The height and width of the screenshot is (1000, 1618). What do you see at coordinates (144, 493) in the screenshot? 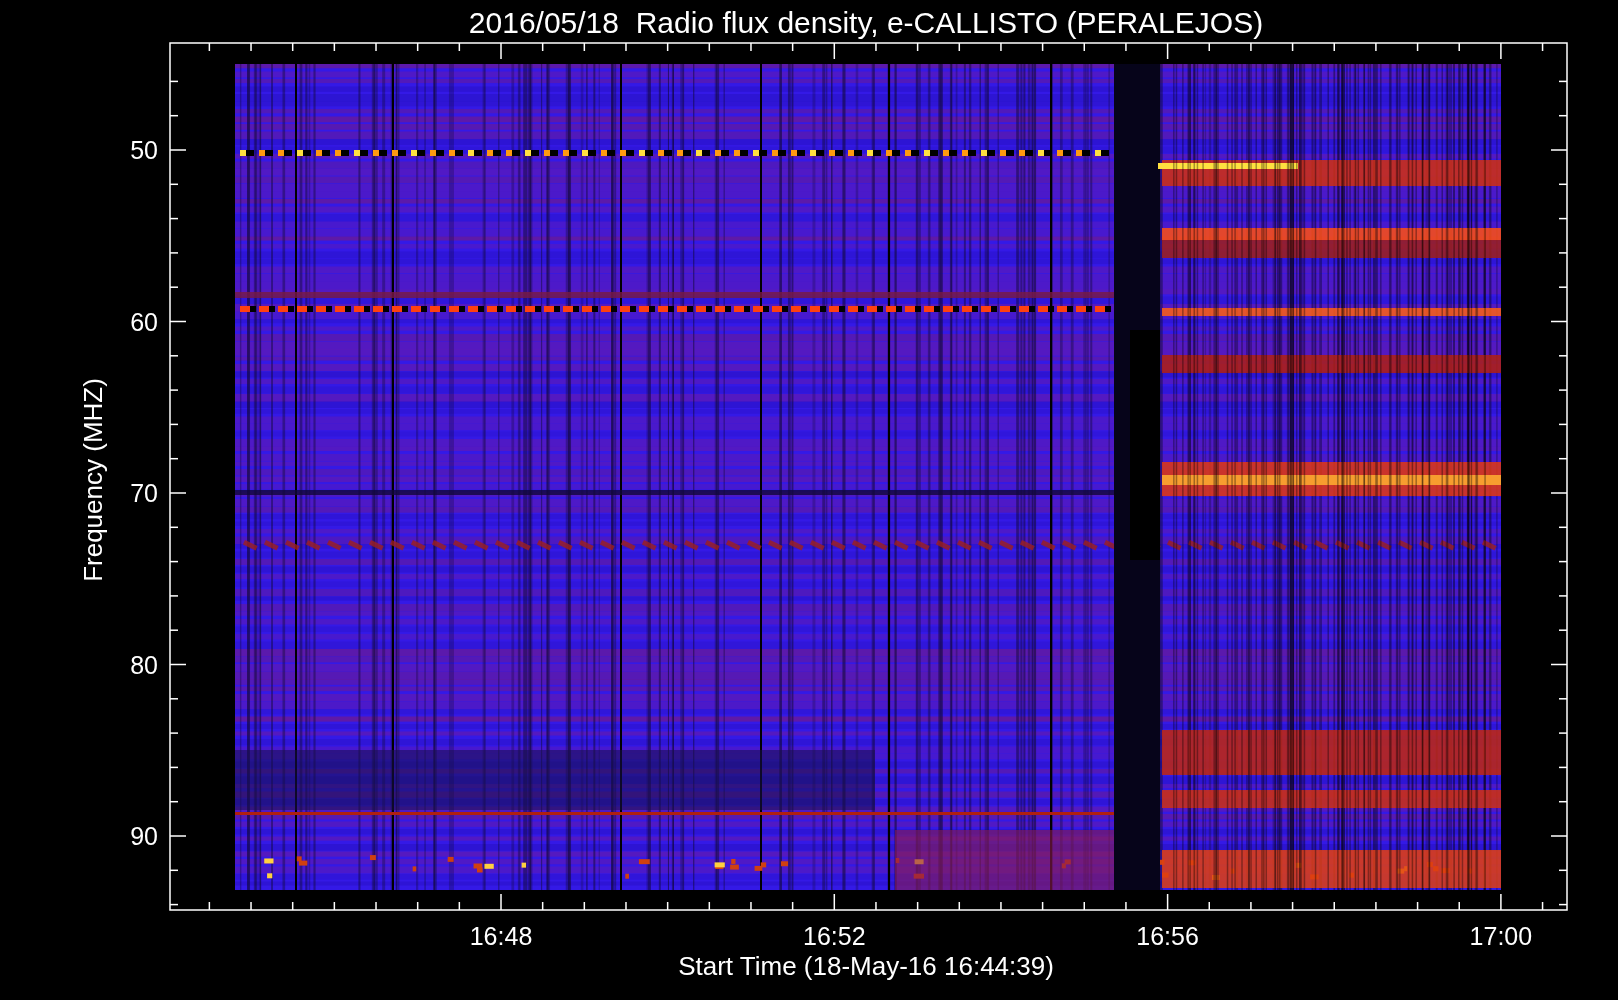
I see `tick-label: 70` at bounding box center [144, 493].